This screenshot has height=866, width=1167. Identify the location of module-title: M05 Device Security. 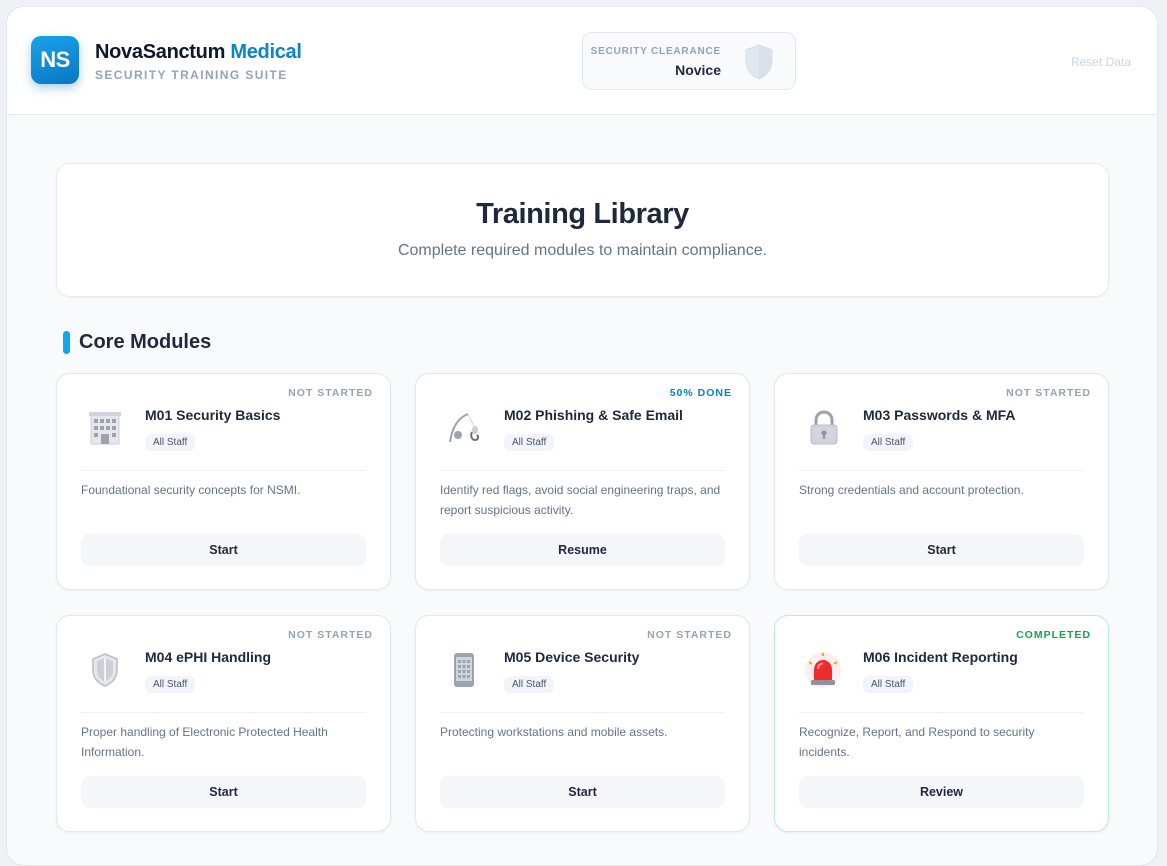
(572, 657).